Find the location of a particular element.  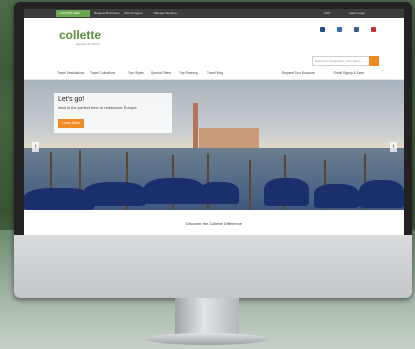

phone-number: 1.800.581.8942 is located at coordinates (69, 13).